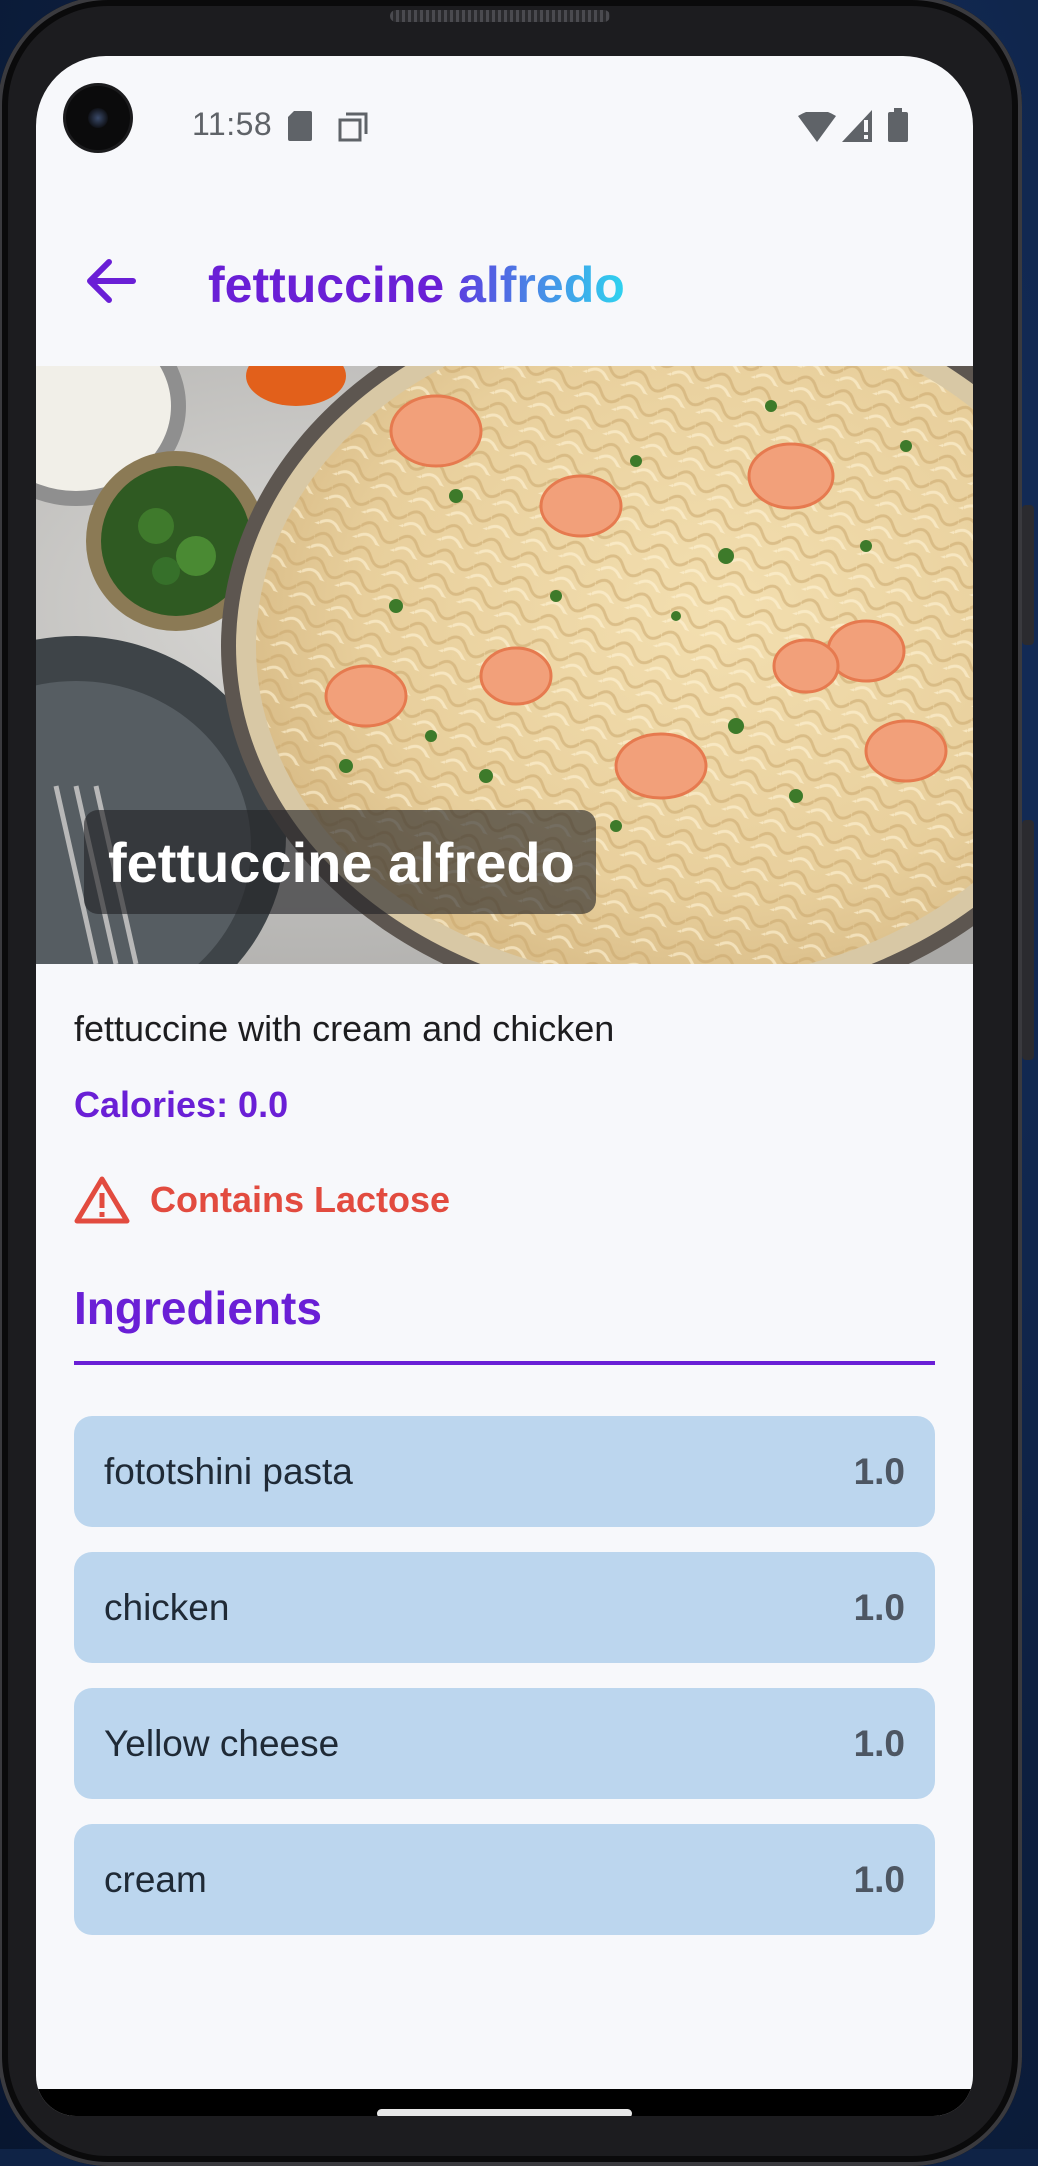 This screenshot has width=1038, height=2166. Describe the element at coordinates (898, 125) in the screenshot. I see `battery-icon` at that location.